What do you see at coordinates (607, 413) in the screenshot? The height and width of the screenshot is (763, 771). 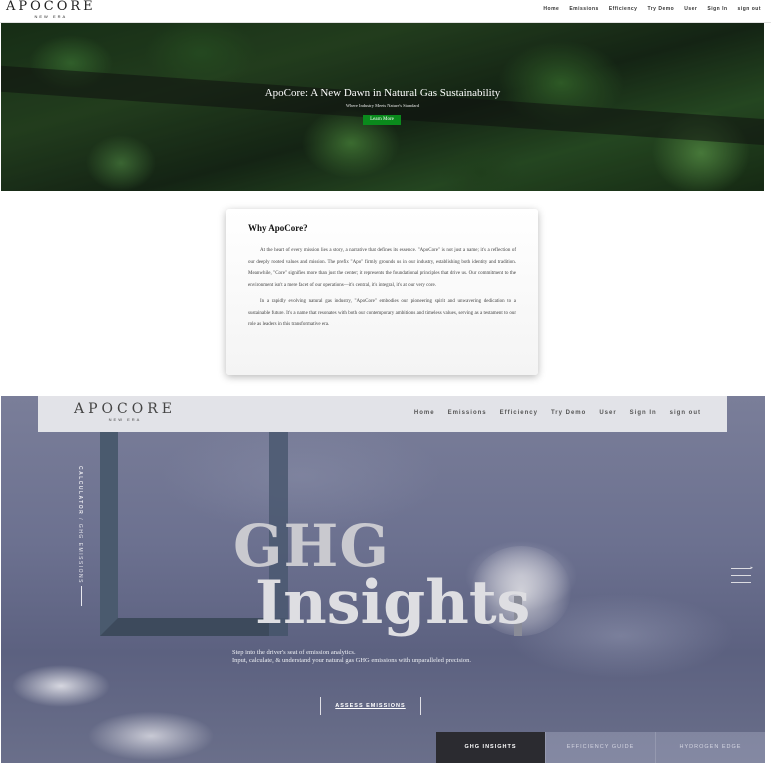 I see `section-nav-link-user: User` at bounding box center [607, 413].